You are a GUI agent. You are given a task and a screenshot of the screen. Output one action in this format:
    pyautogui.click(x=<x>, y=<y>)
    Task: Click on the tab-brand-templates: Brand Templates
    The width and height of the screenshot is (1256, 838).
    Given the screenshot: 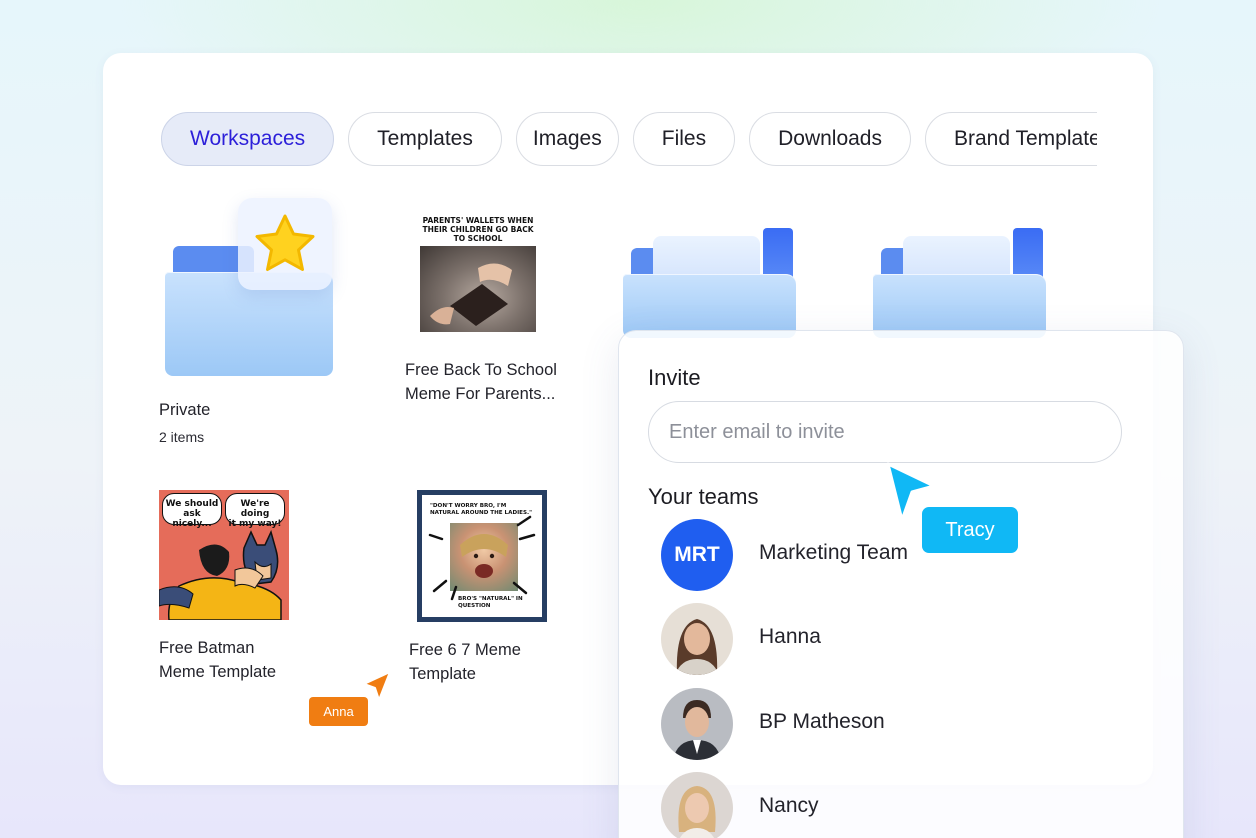 What is the action you would take?
    pyautogui.click(x=1011, y=139)
    